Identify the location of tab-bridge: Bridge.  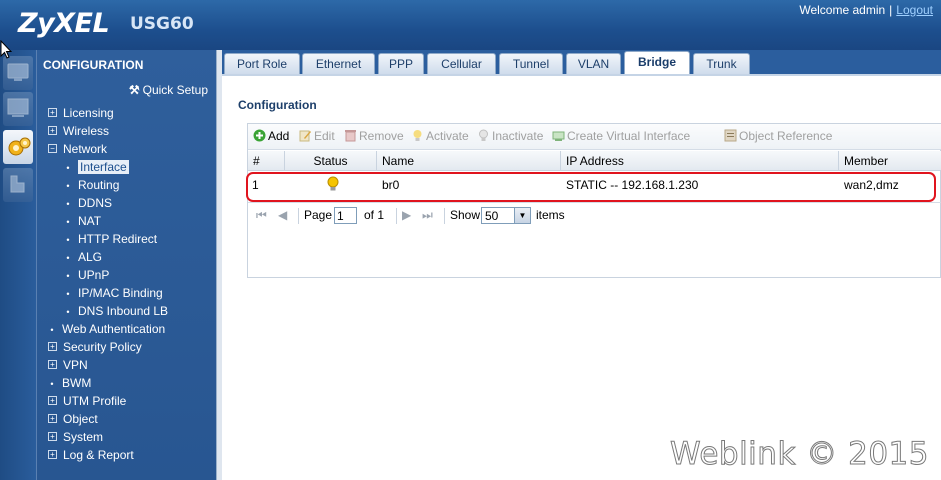
(657, 62).